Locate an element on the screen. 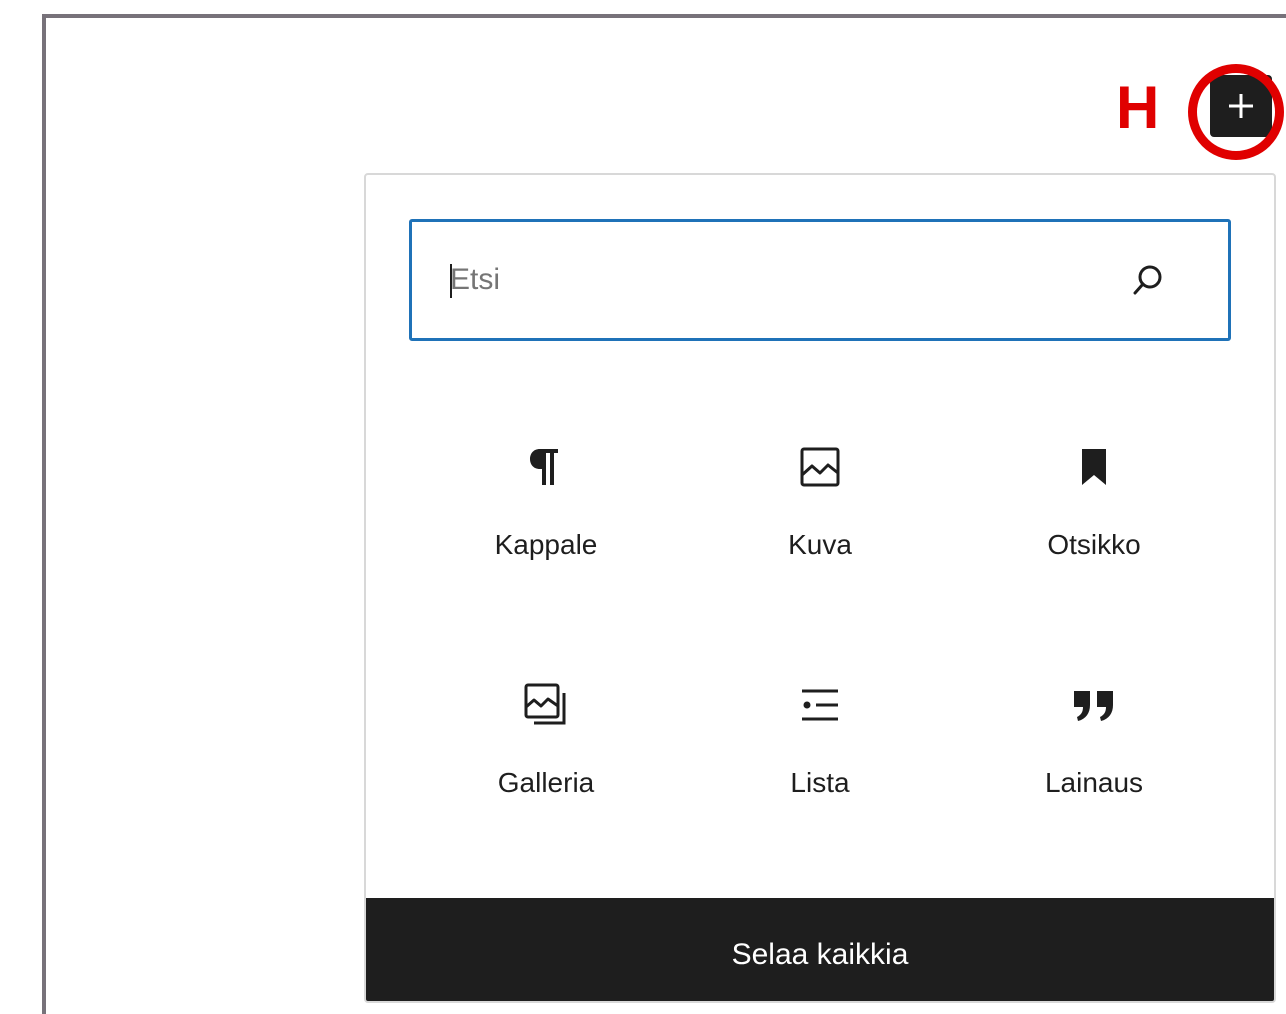 The image size is (1286, 1014). bookmark-icon is located at coordinates (1094, 467).